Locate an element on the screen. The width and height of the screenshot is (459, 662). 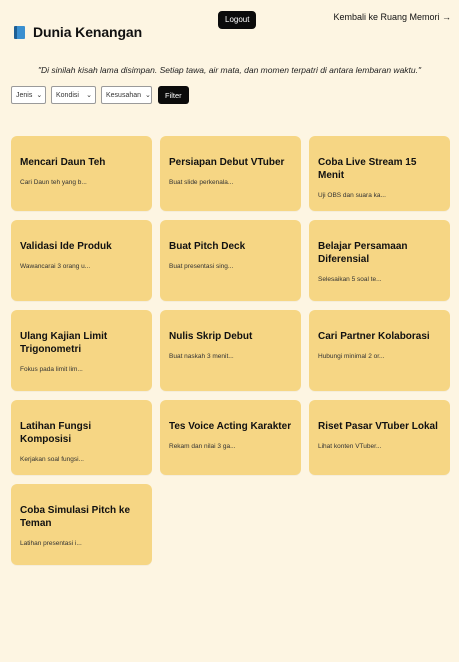
card-title: Riset Pasar VTuber Lokal is located at coordinates (378, 426).